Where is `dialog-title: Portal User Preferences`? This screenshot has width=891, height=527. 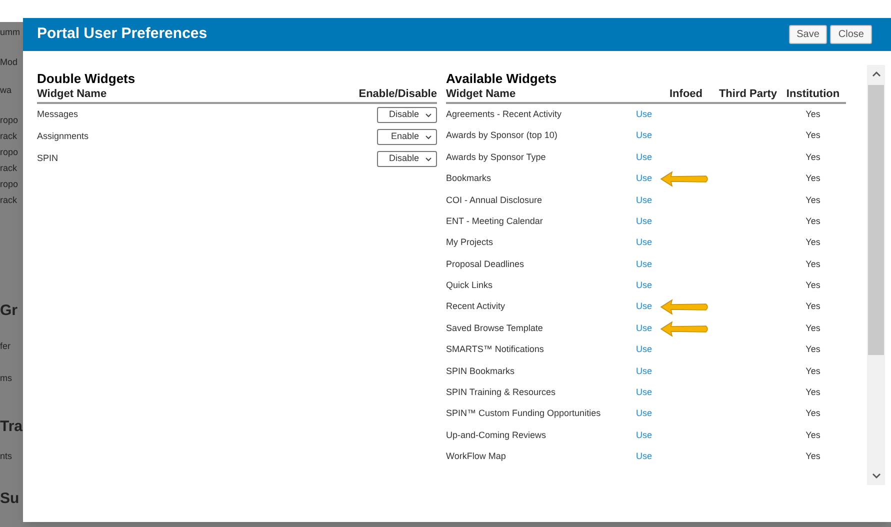
dialog-title: Portal User Preferences is located at coordinates (122, 34).